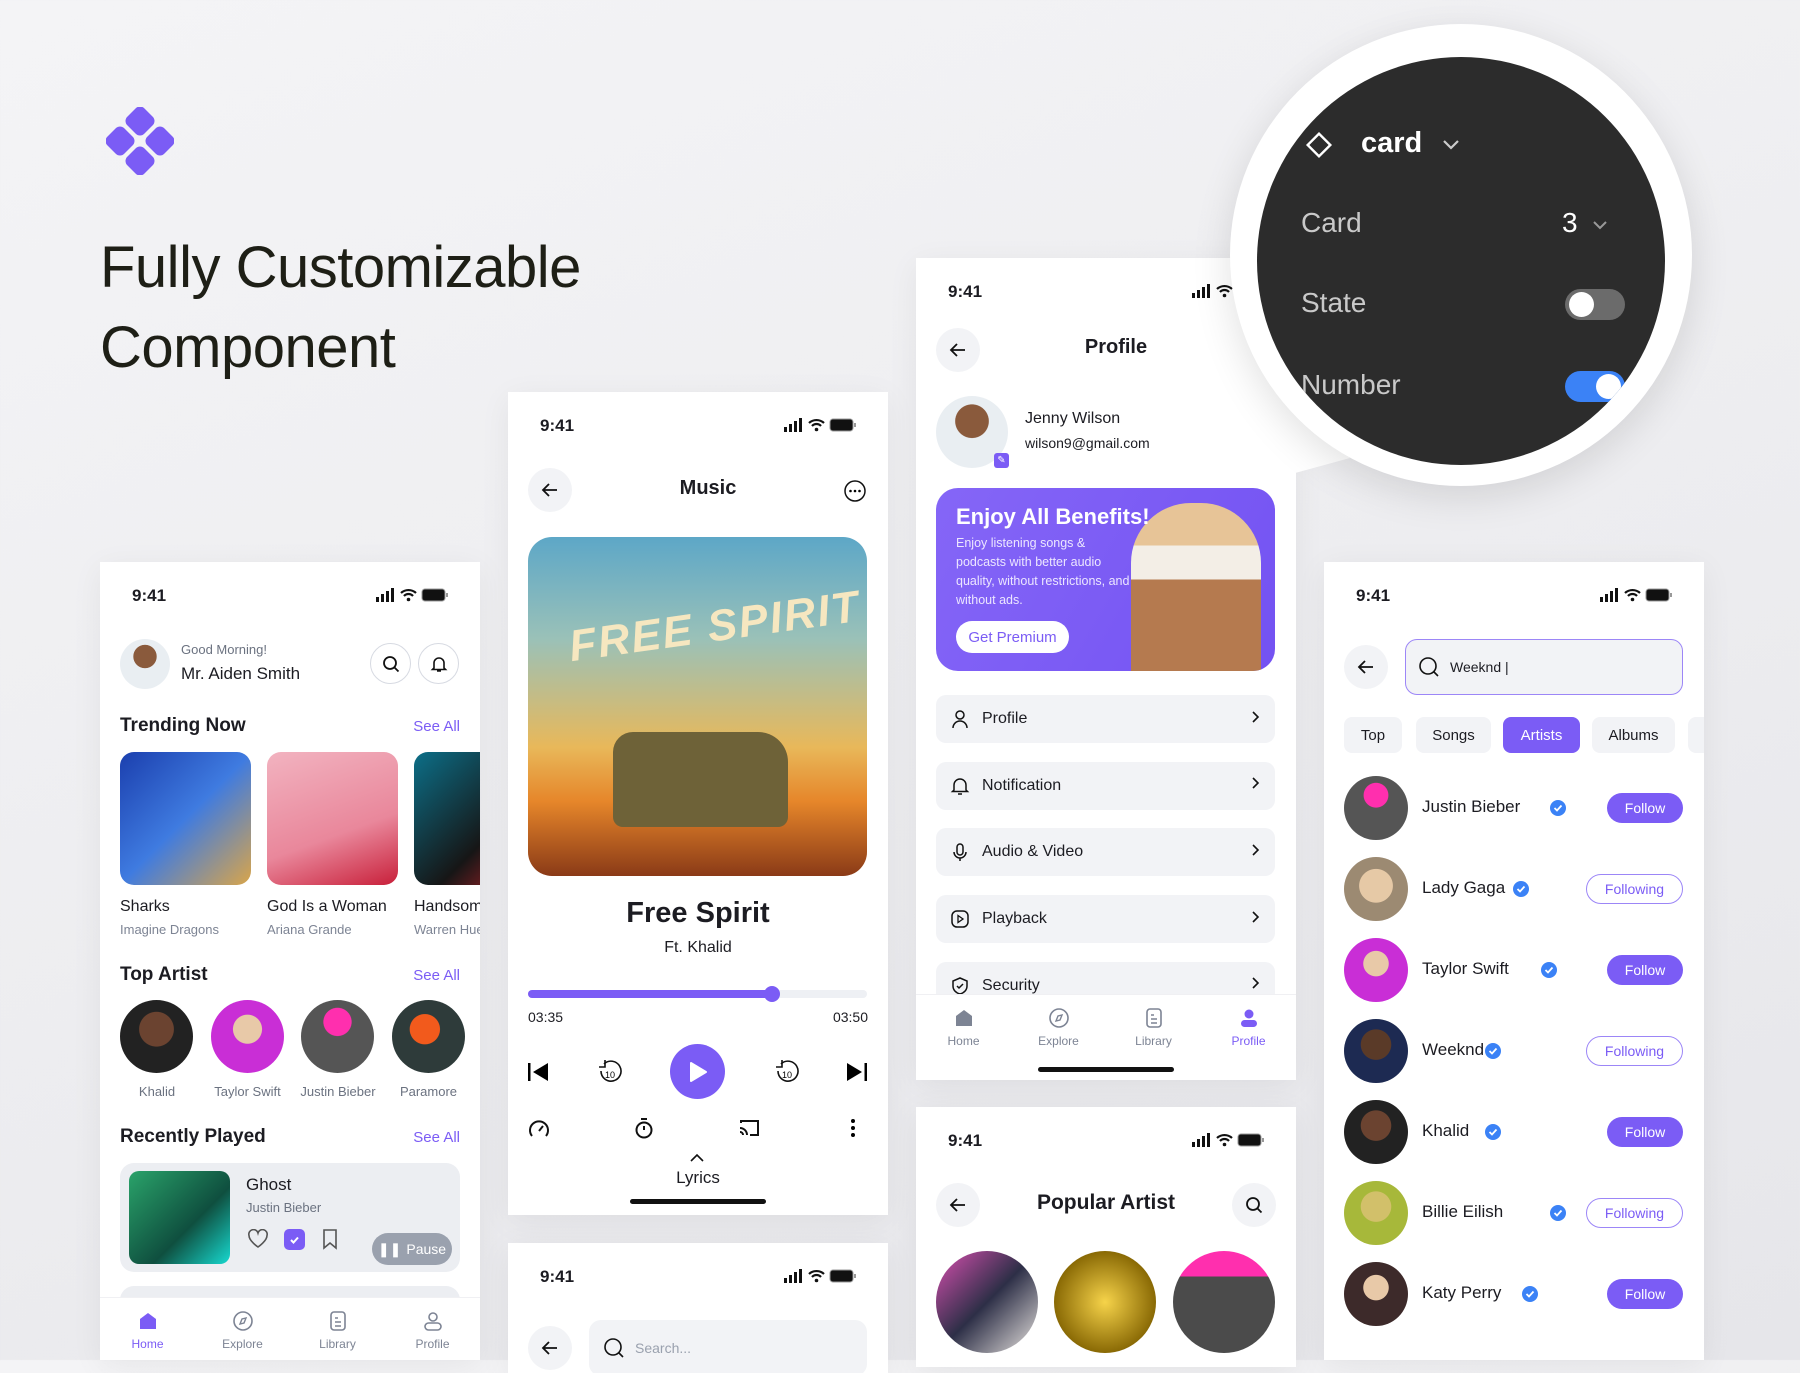  Describe the element at coordinates (698, 1178) in the screenshot. I see `lyrics-toggle: Lyrics` at that location.